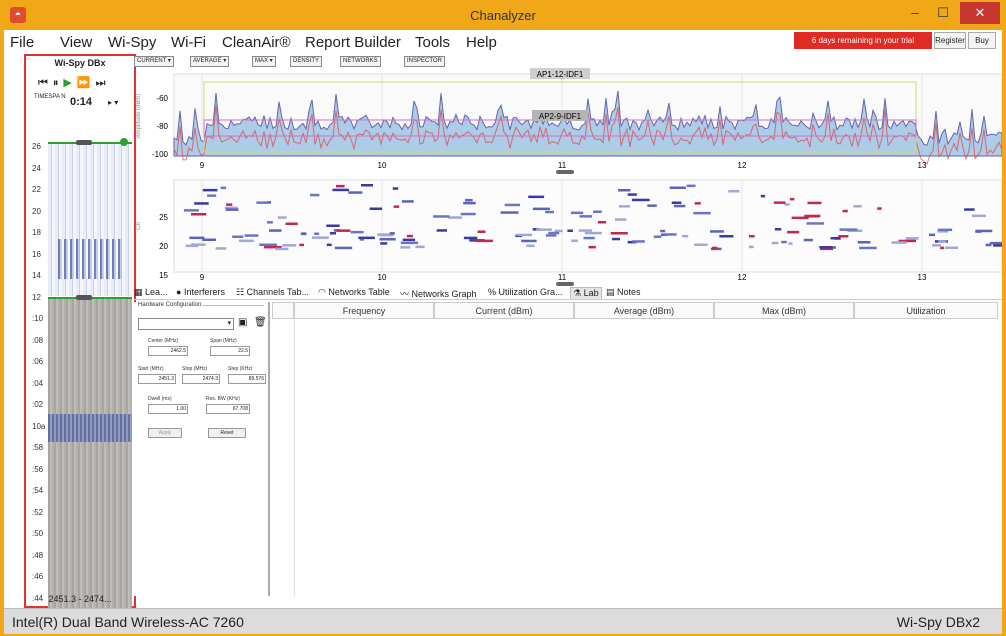 The width and height of the screenshot is (1006, 636). I want to click on preset-dropdown: ▾, so click(186, 324).